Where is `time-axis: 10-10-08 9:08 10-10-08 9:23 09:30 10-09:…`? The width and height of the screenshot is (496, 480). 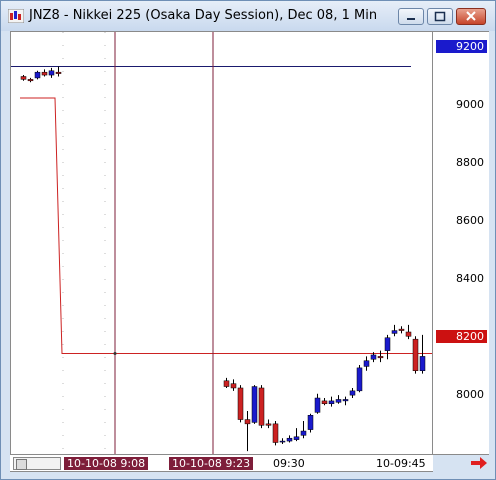
time-axis: 10-10-08 9:08 10-10-08 9:23 09:30 10-09:… is located at coordinates (221, 463).